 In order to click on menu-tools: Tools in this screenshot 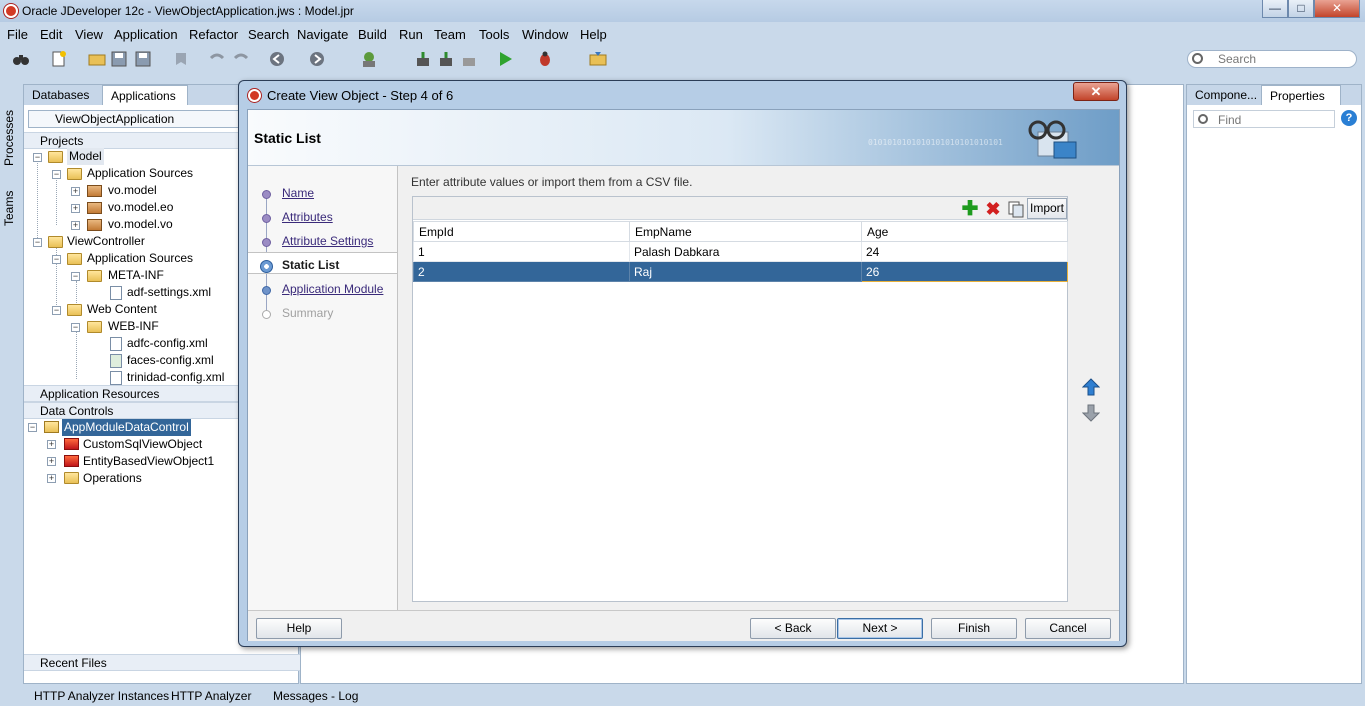, I will do `click(494, 34)`.